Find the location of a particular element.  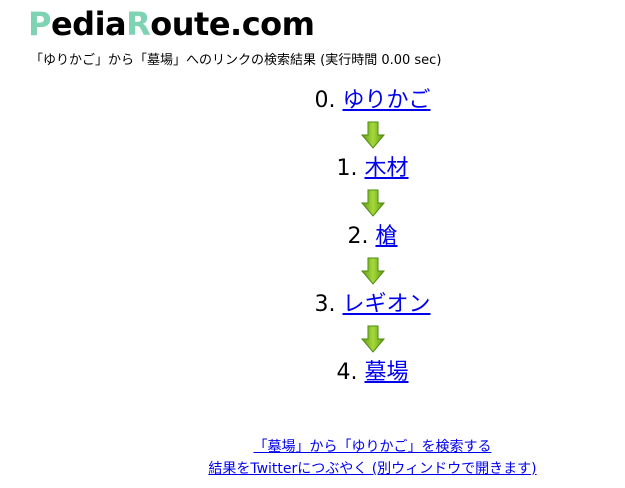

logo-letter-r: R is located at coordinates (138, 24).